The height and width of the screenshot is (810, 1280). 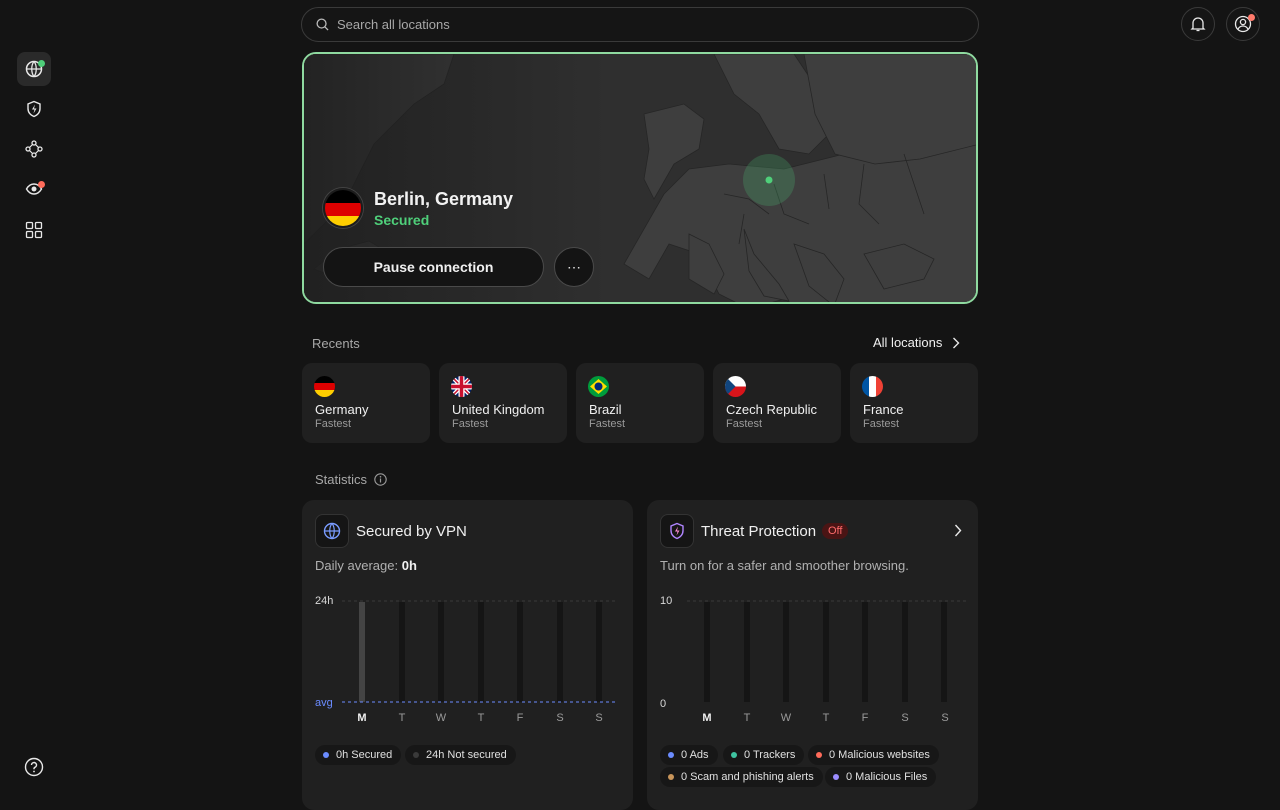 I want to click on notifications-button, so click(x=1198, y=24).